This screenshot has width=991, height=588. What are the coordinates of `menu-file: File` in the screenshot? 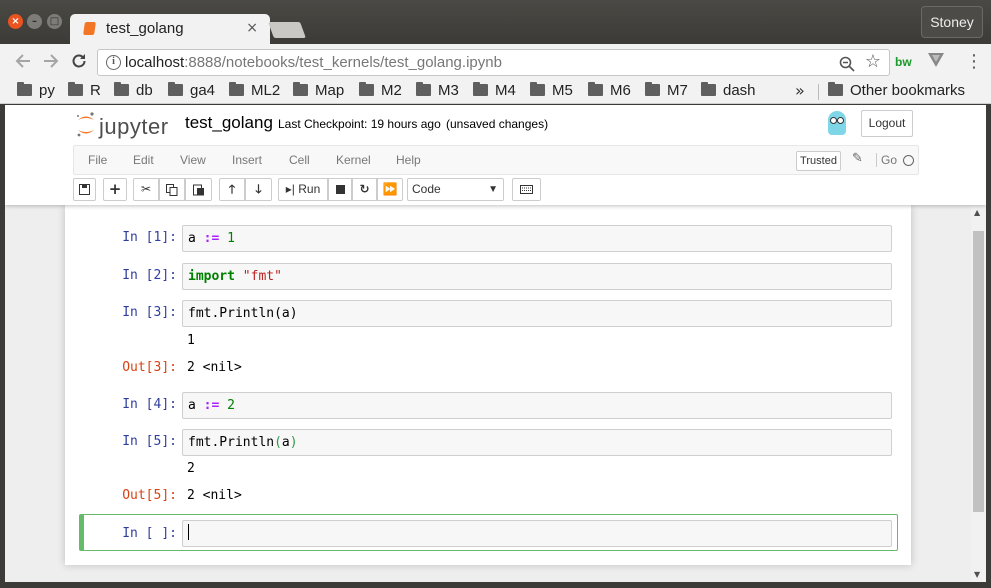 It's located at (97, 160).